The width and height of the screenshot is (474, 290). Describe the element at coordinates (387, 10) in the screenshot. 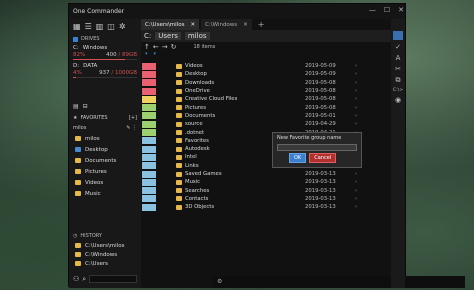

I see `maximize-button: ☐` at that location.